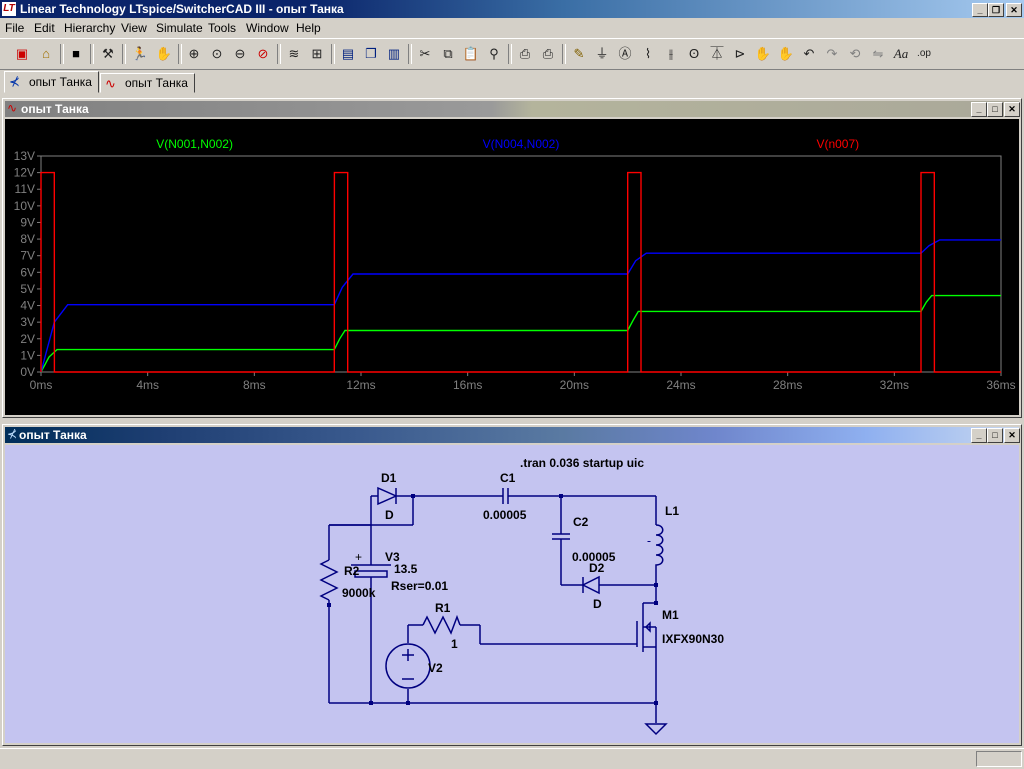 The width and height of the screenshot is (1024, 769). What do you see at coordinates (656, 729) in the screenshot?
I see `ground-icon` at bounding box center [656, 729].